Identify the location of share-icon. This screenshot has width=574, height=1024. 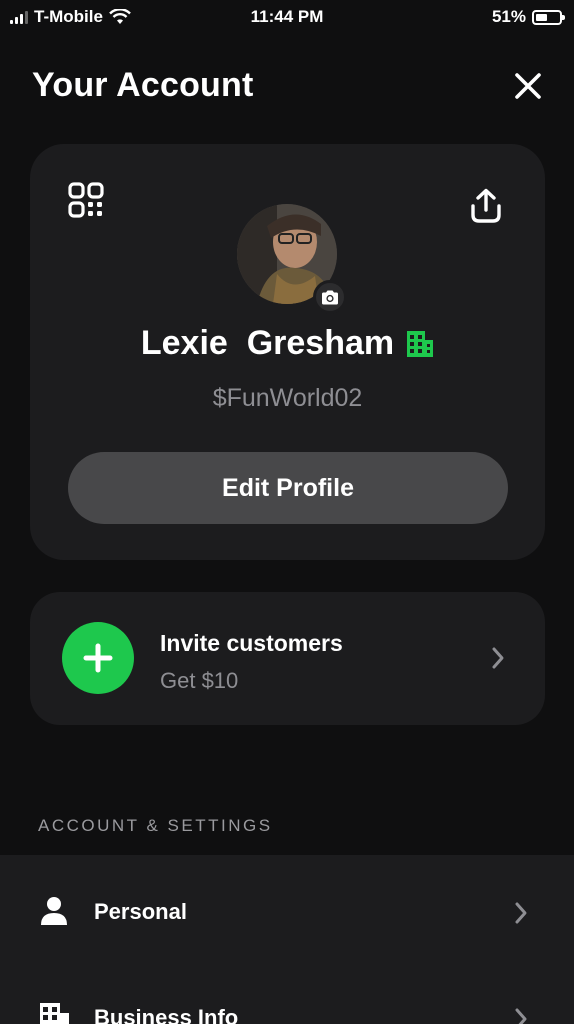
(486, 205).